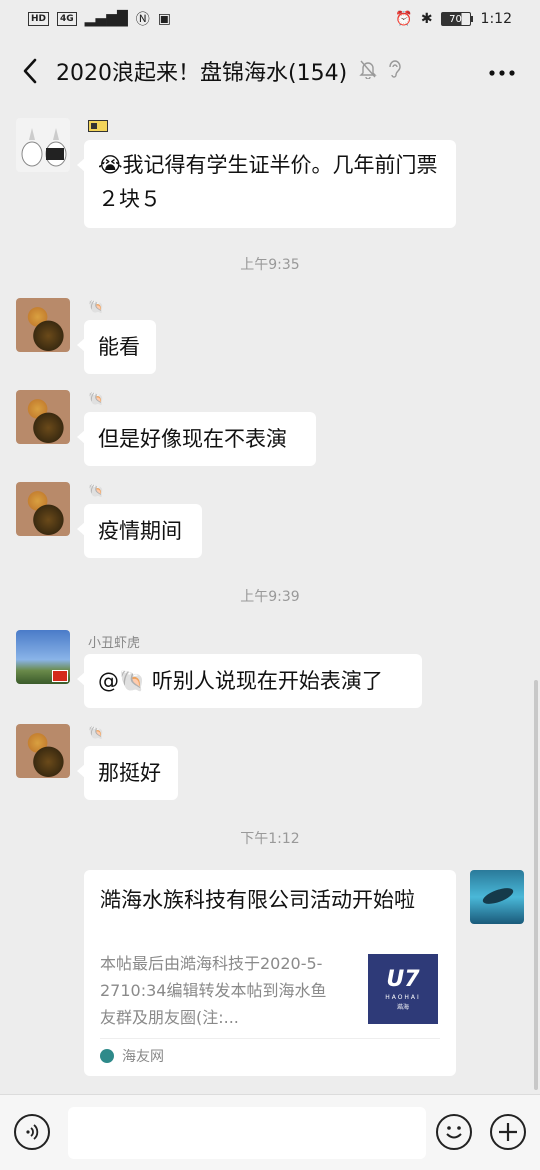 The image size is (540, 1170). I want to click on message-text: 😭我记得有学生证半价。几年前门票２块５, so click(268, 182).